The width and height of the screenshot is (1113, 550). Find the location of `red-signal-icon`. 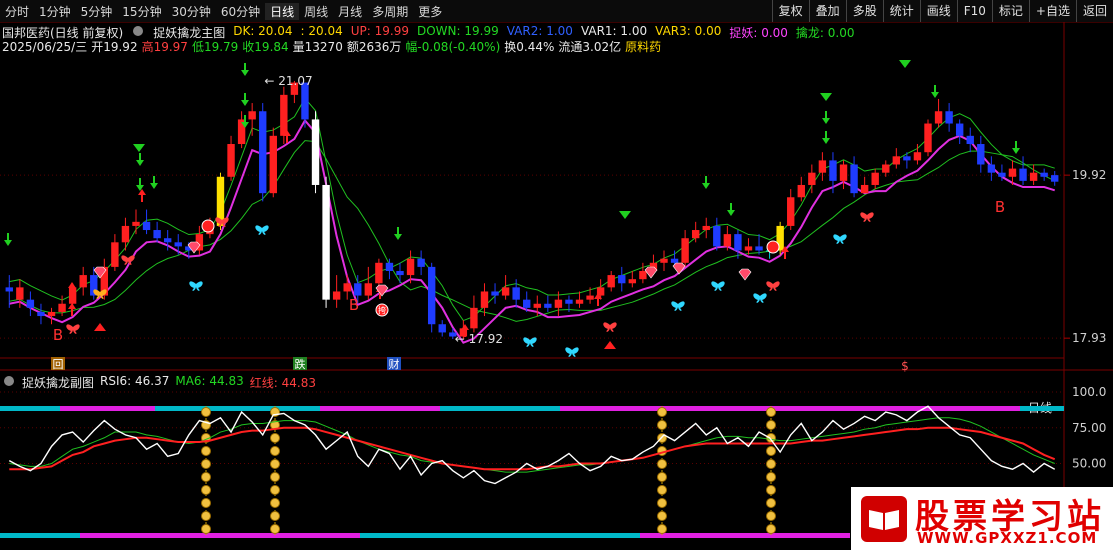

red-signal-icon is located at coordinates (208, 226).